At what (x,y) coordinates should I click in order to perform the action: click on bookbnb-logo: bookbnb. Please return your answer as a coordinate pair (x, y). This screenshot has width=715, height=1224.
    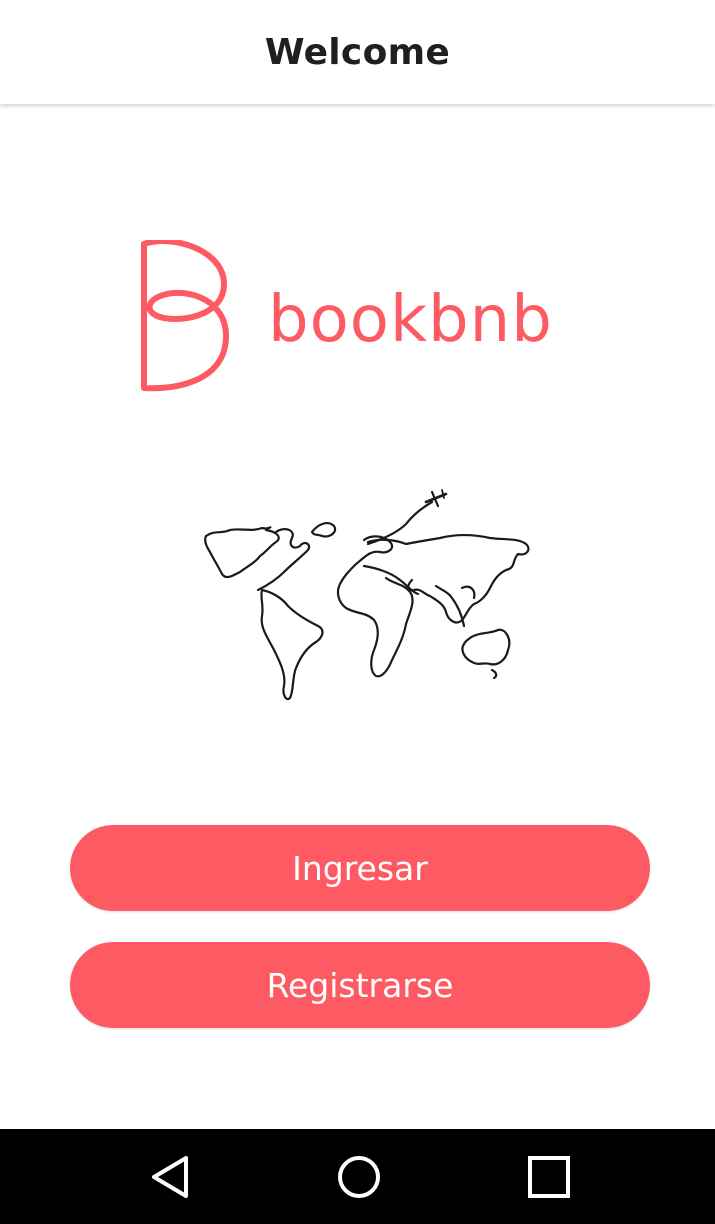
    Looking at the image, I should click on (358, 317).